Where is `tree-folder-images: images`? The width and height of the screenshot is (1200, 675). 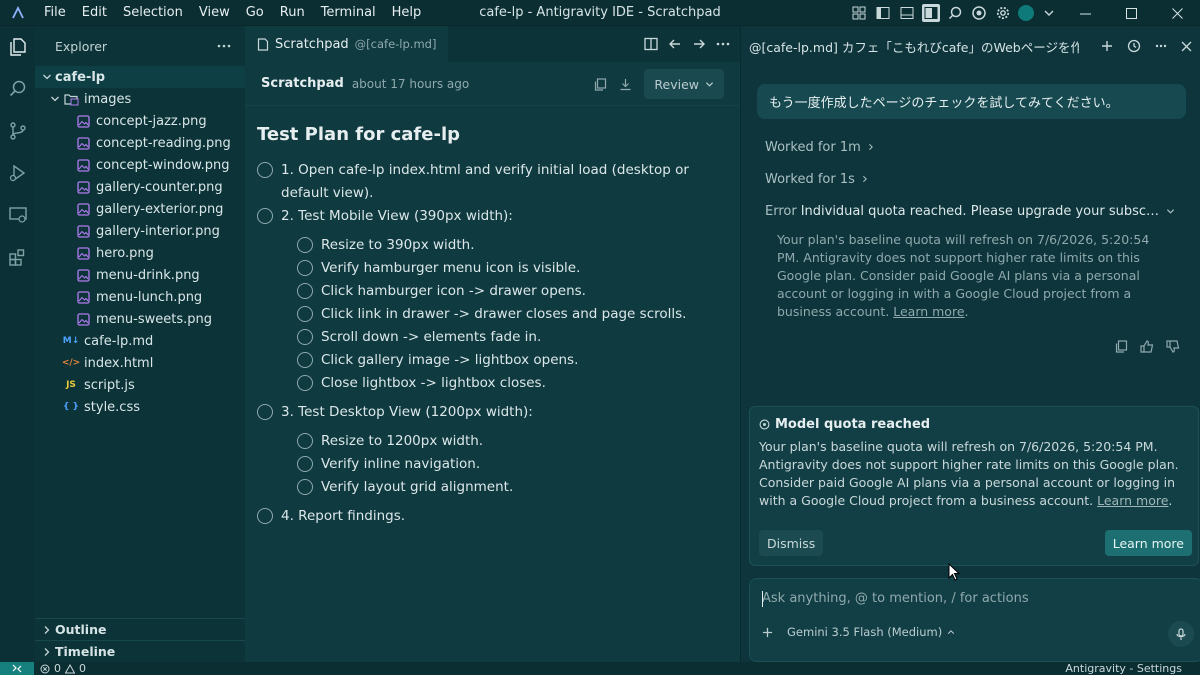
tree-folder-images: images is located at coordinates (140, 99).